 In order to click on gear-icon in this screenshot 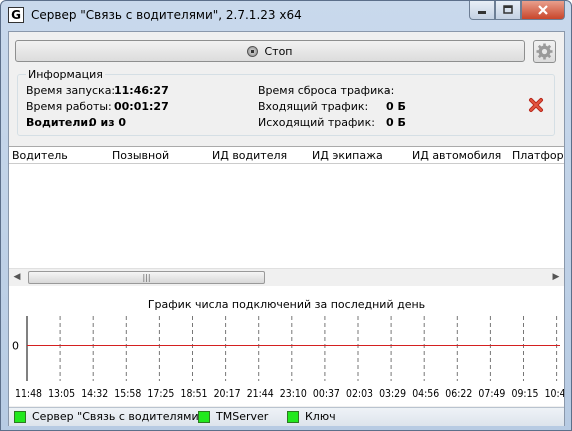, I will do `click(544, 51)`.